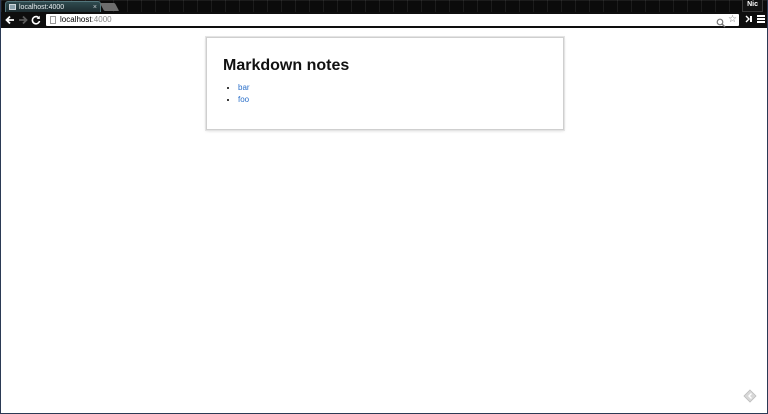  Describe the element at coordinates (721, 21) in the screenshot. I see `magnifier-icon` at that location.